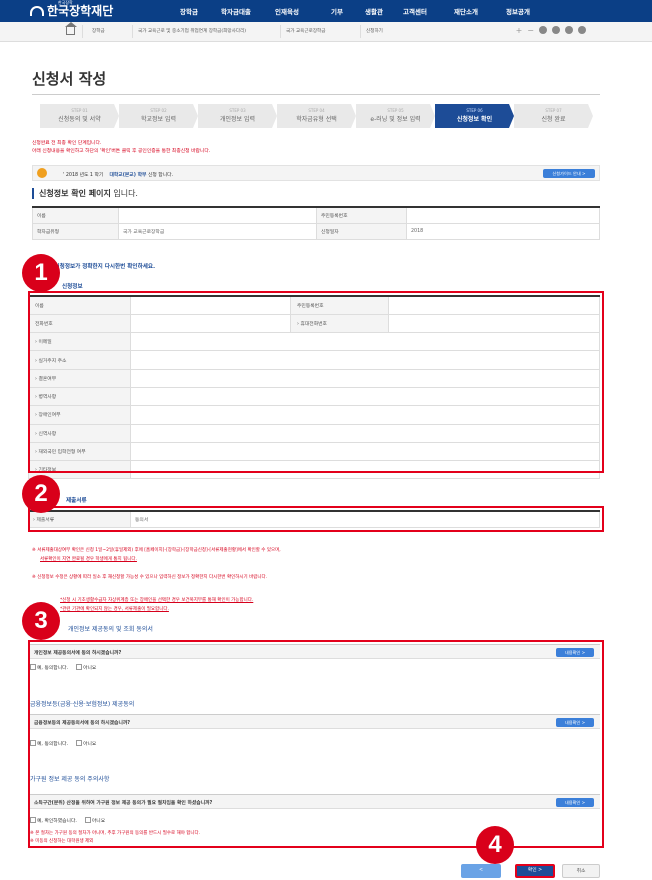 This screenshot has height=880, width=652. I want to click on summary-table: 이름 주민등록번호 학자금유형 국가 교육근로장학금 신청일자 2018, so click(316, 223).